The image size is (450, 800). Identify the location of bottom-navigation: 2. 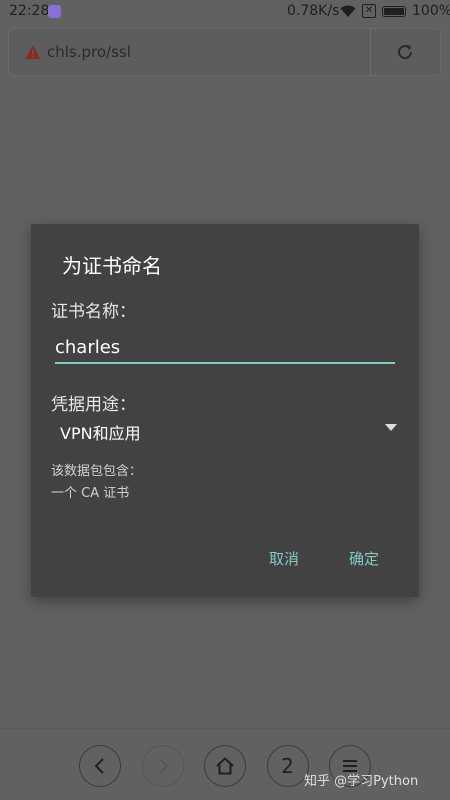
(225, 764).